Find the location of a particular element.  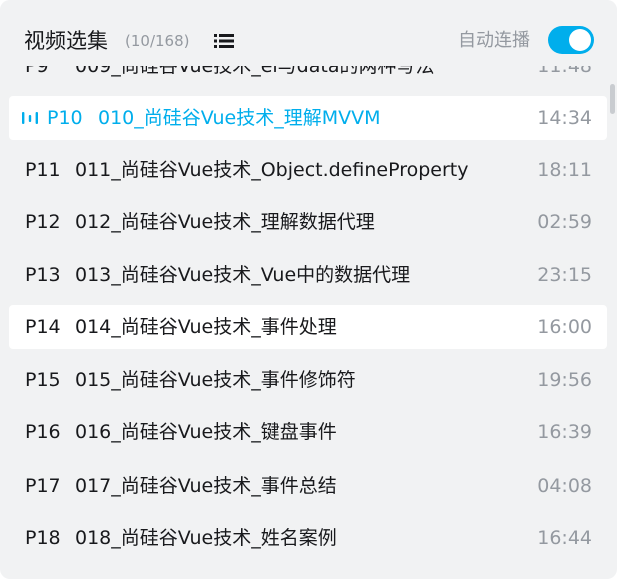

episode-item-p14: P14 014_尚硅谷Vue技术_事件处理 16:00 is located at coordinates (308, 327).